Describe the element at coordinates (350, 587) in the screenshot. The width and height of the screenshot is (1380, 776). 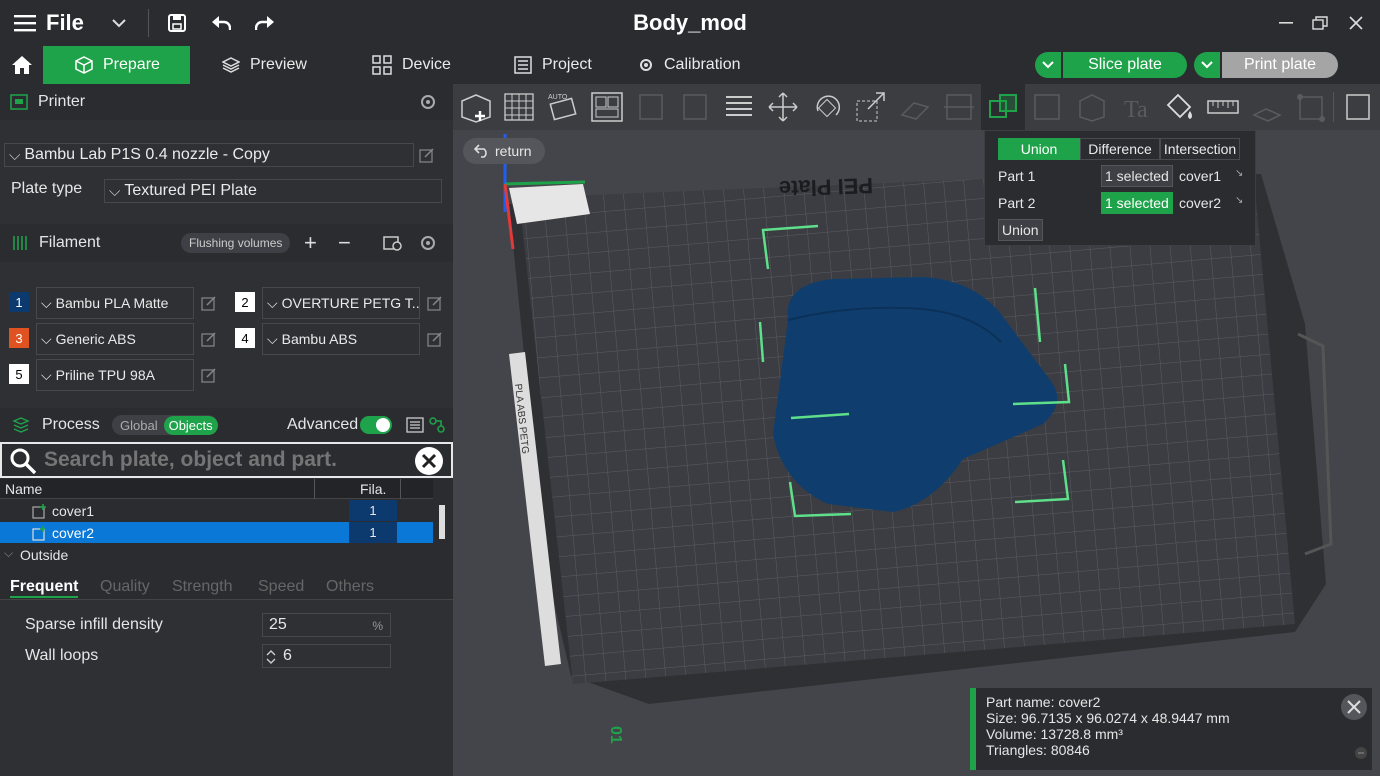
I see `subtab-others: Others` at that location.